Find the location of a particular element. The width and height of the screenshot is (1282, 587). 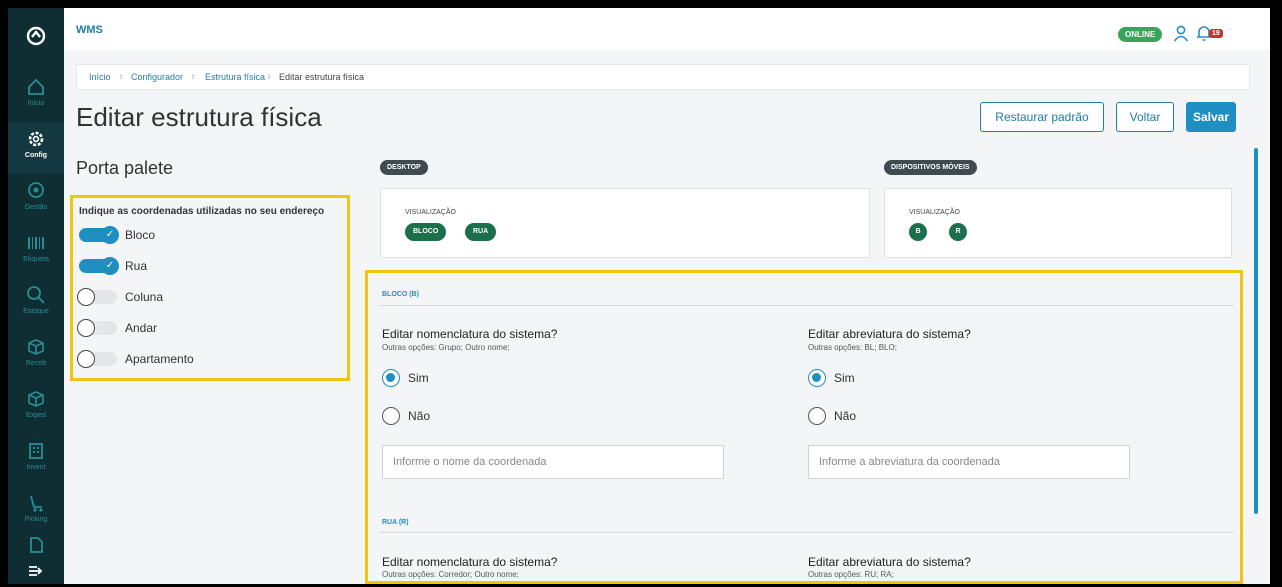

edit-abbreviation-options: Outras opções: BL; BLO; is located at coordinates (852, 347).